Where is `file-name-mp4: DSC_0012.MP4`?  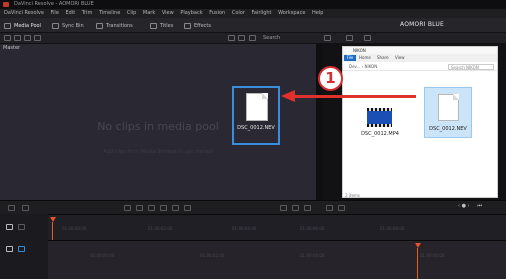 file-name-mp4: DSC_0012.MP4 is located at coordinates (380, 134).